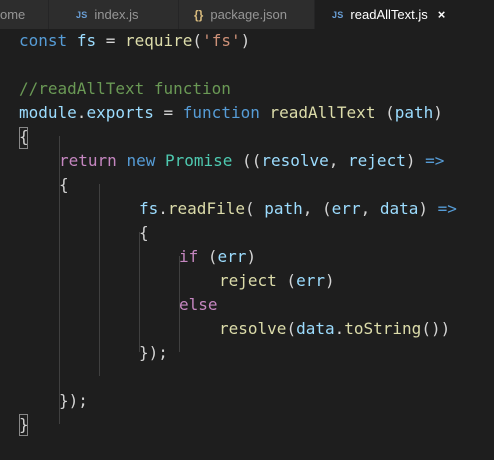  What do you see at coordinates (277, 280) in the screenshot?
I see `code-line: reject (err)` at bounding box center [277, 280].